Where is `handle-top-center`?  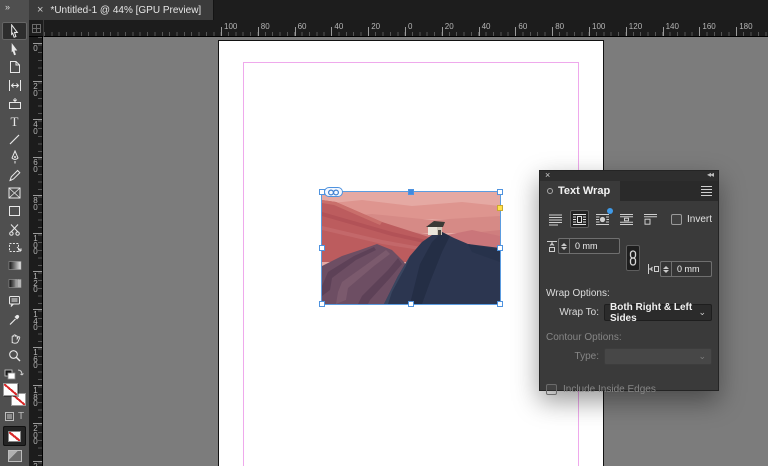
handle-top-center is located at coordinates (411, 192).